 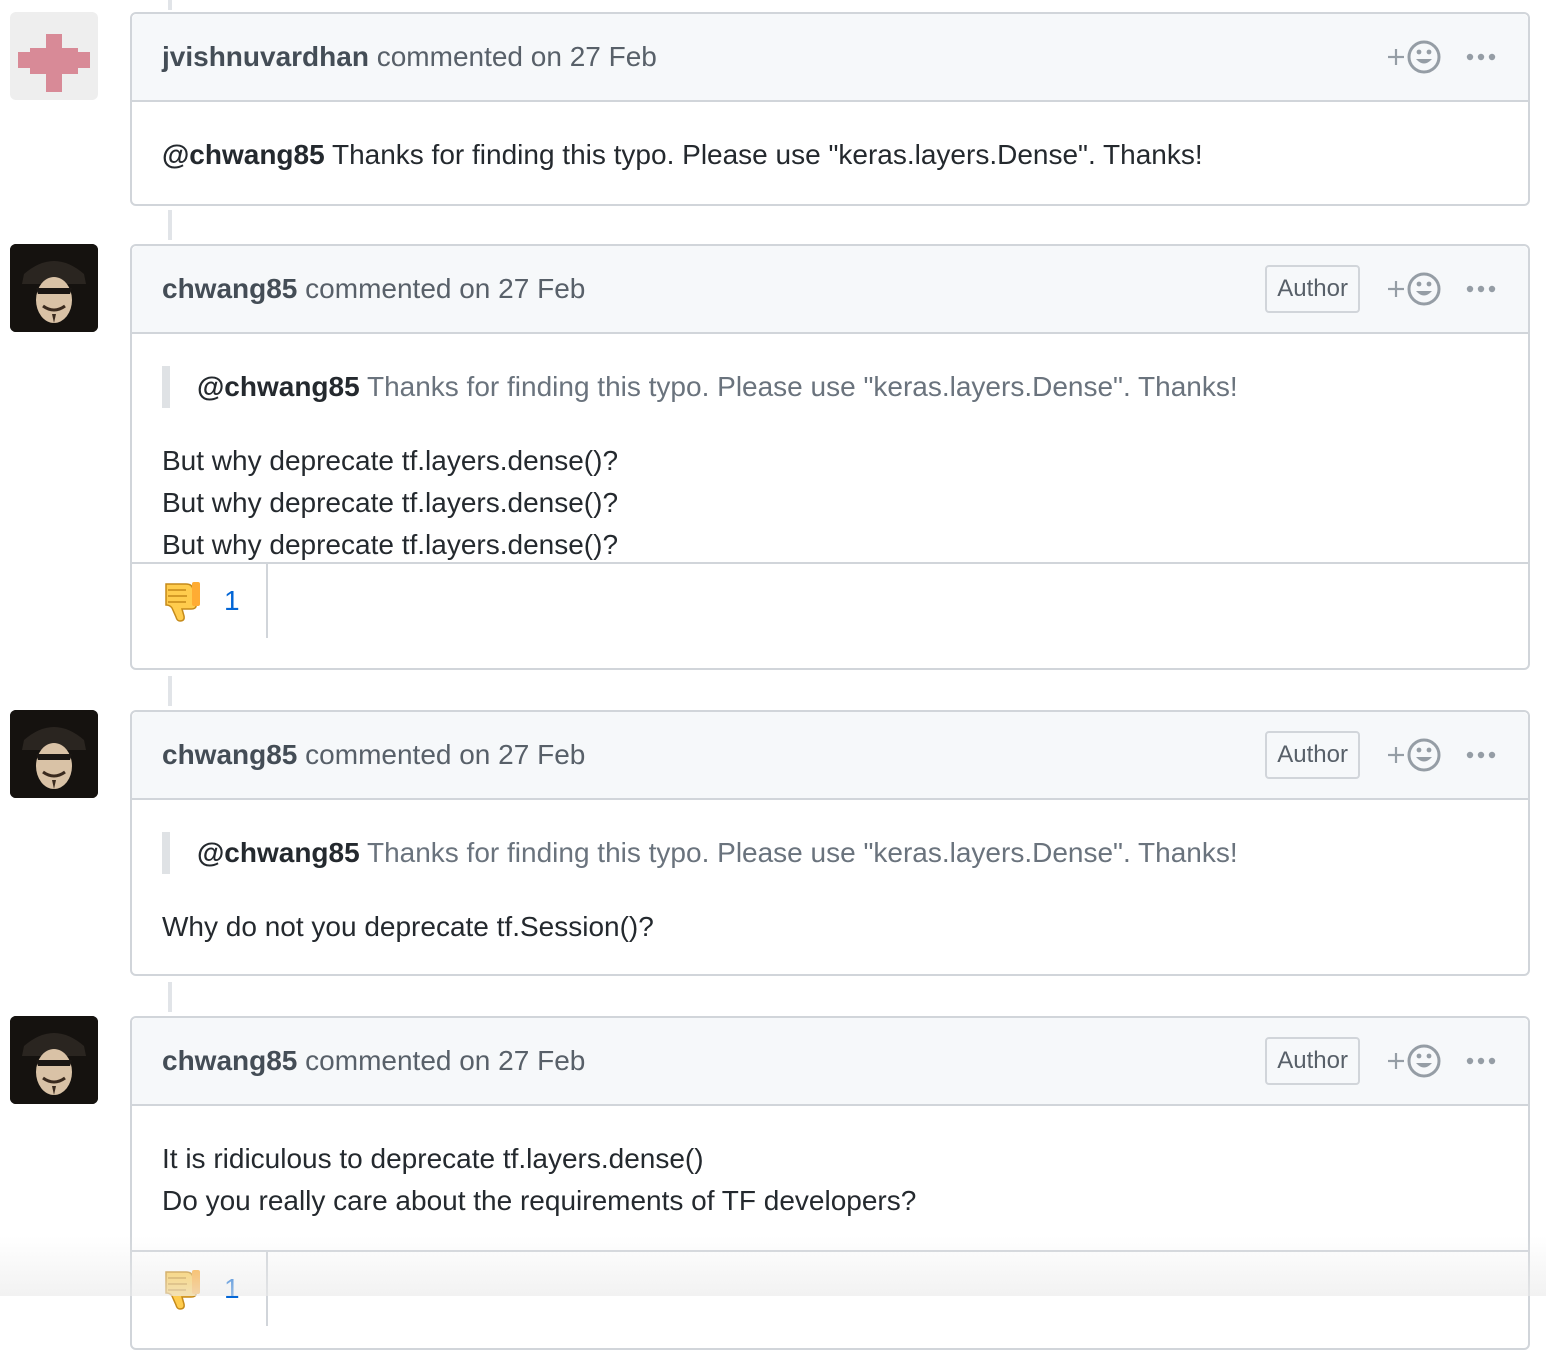 I want to click on identicon-image, so click(x=54, y=63).